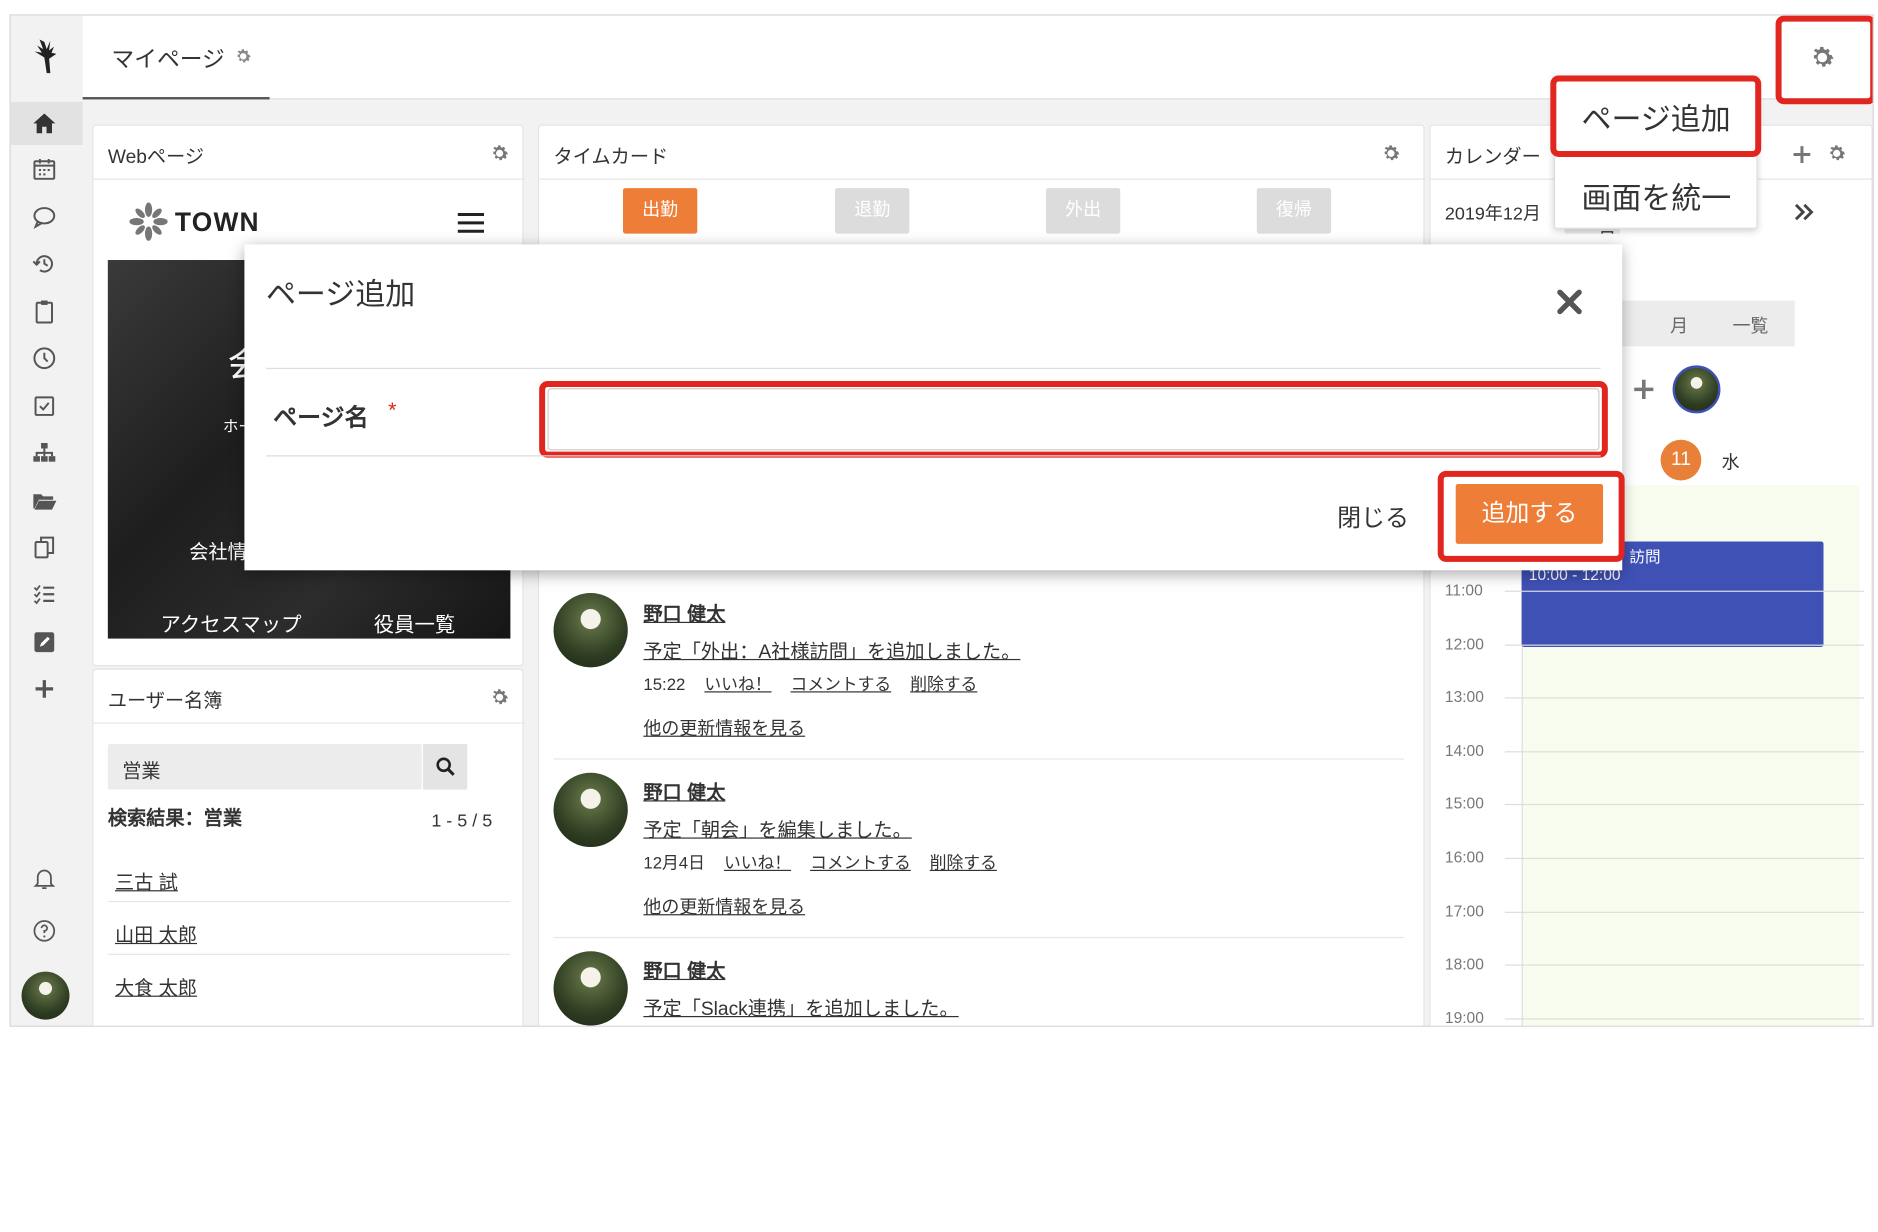 The height and width of the screenshot is (1232, 1878). What do you see at coordinates (1464, 803) in the screenshot?
I see `hour-label: 15:00` at bounding box center [1464, 803].